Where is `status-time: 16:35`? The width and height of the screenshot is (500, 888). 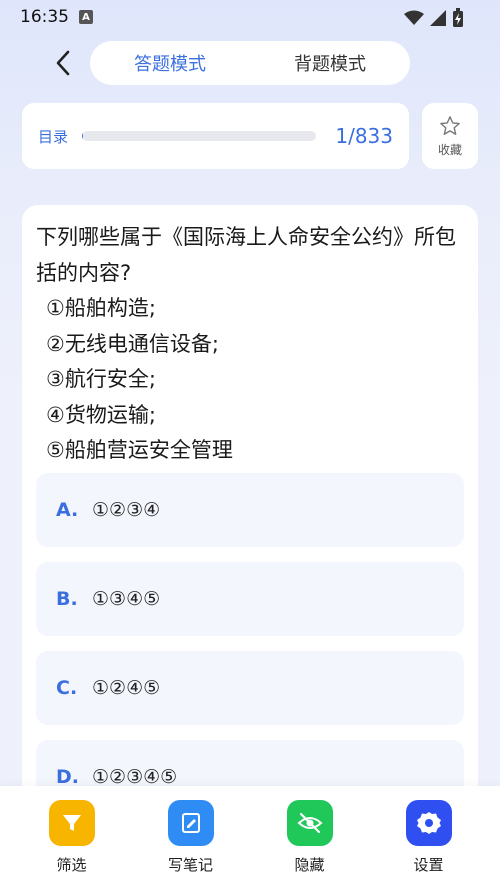
status-time: 16:35 is located at coordinates (44, 17).